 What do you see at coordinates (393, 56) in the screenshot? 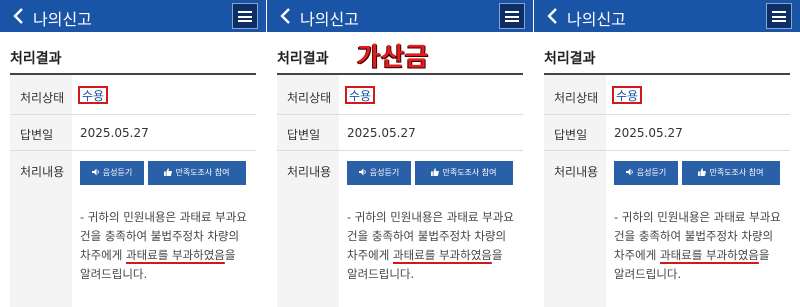
I see `penalty-stamp-text: 가산금` at bounding box center [393, 56].